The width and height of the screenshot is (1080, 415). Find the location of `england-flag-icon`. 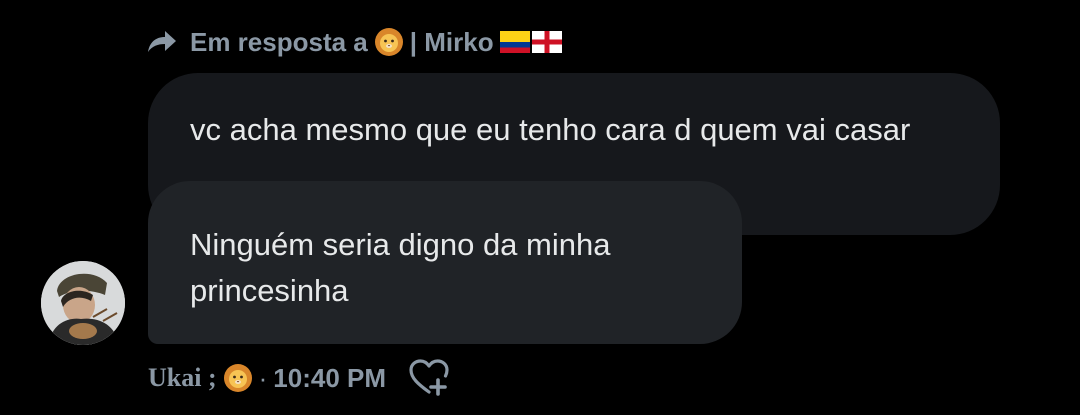

england-flag-icon is located at coordinates (546, 42).